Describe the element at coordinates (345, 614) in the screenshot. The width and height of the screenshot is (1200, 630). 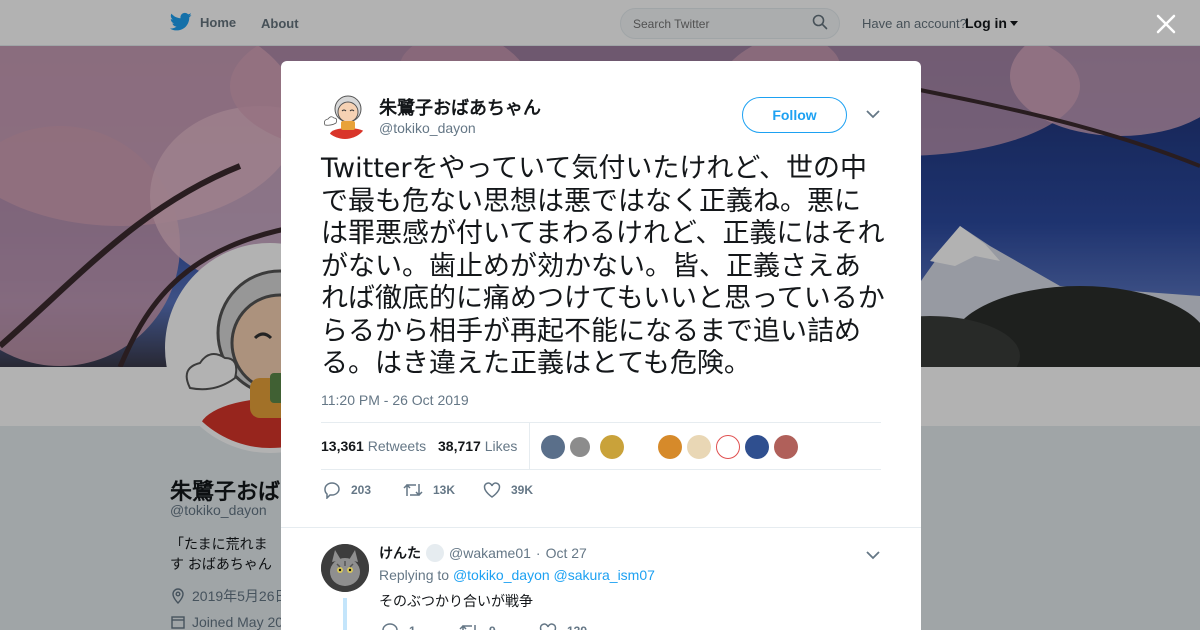
I see `thread-line` at that location.